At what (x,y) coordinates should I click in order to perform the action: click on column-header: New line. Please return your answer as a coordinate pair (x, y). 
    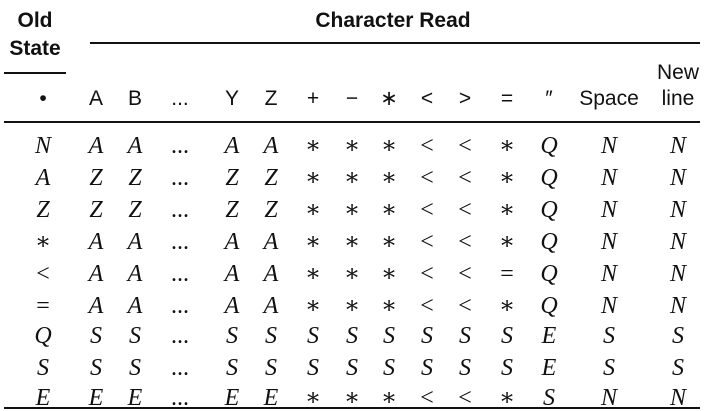
    Looking at the image, I should click on (677, 85).